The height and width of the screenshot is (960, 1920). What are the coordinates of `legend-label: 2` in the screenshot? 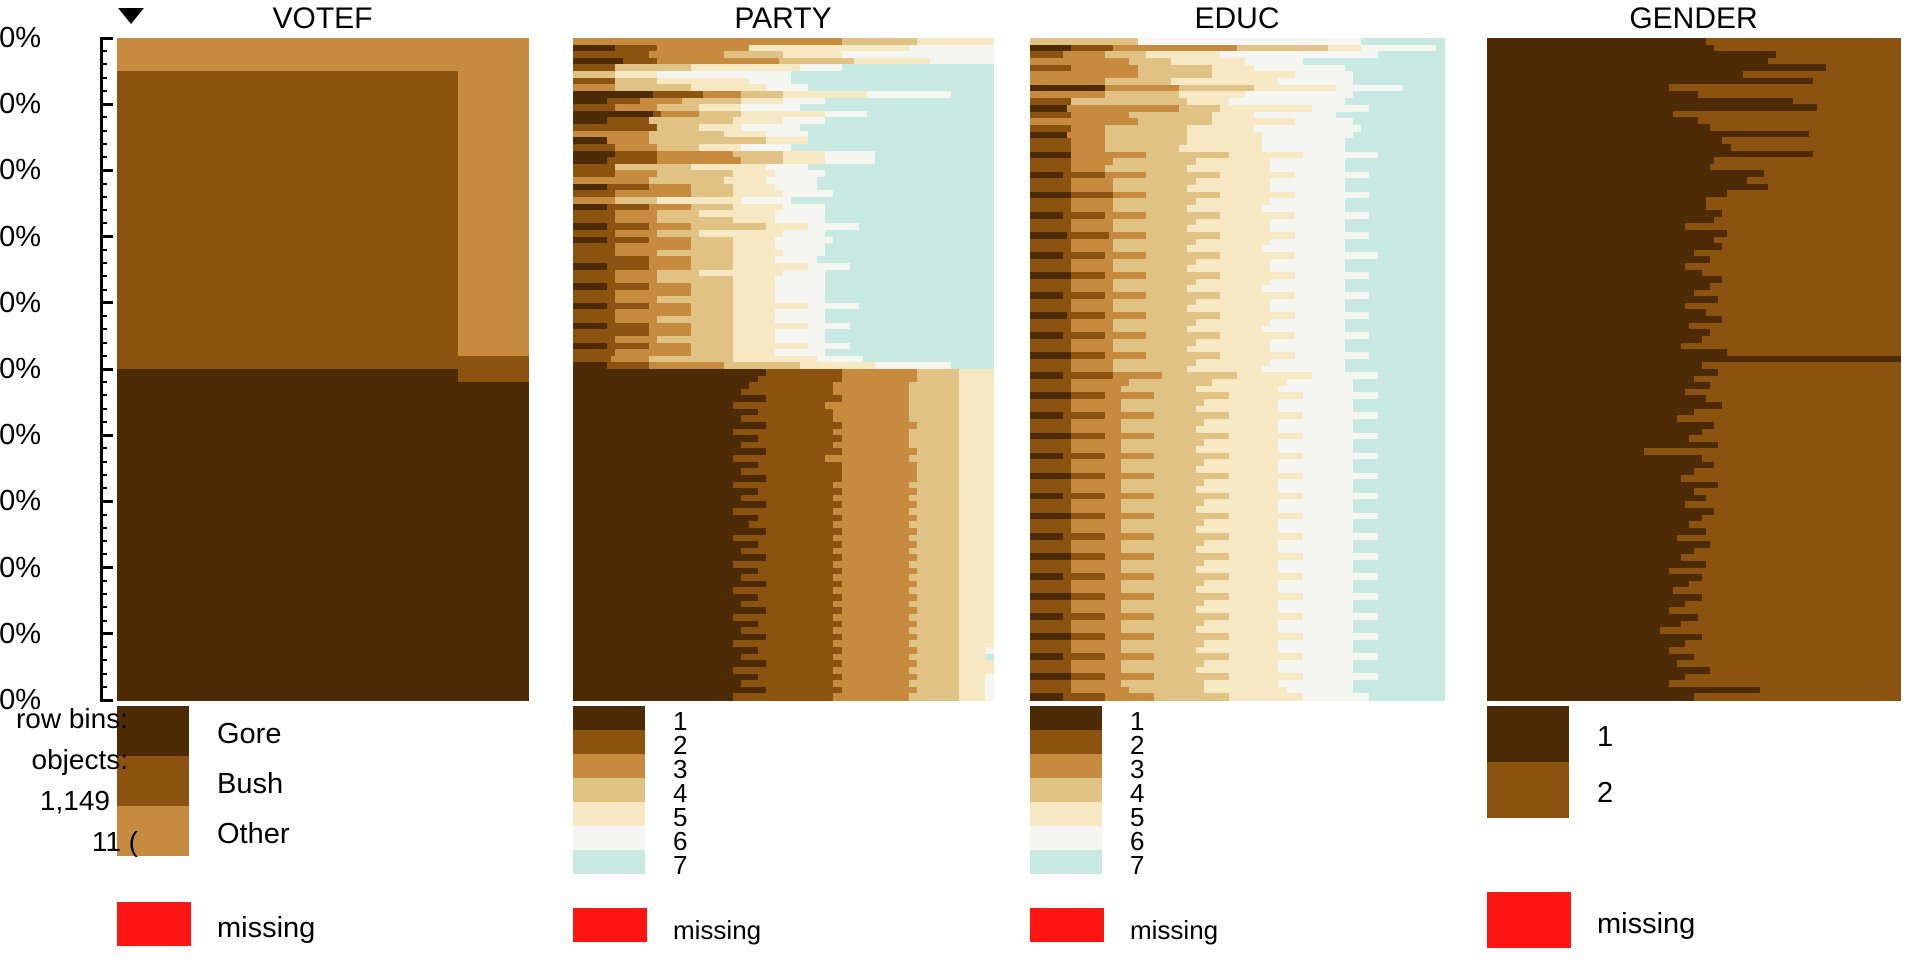 It's located at (1605, 792).